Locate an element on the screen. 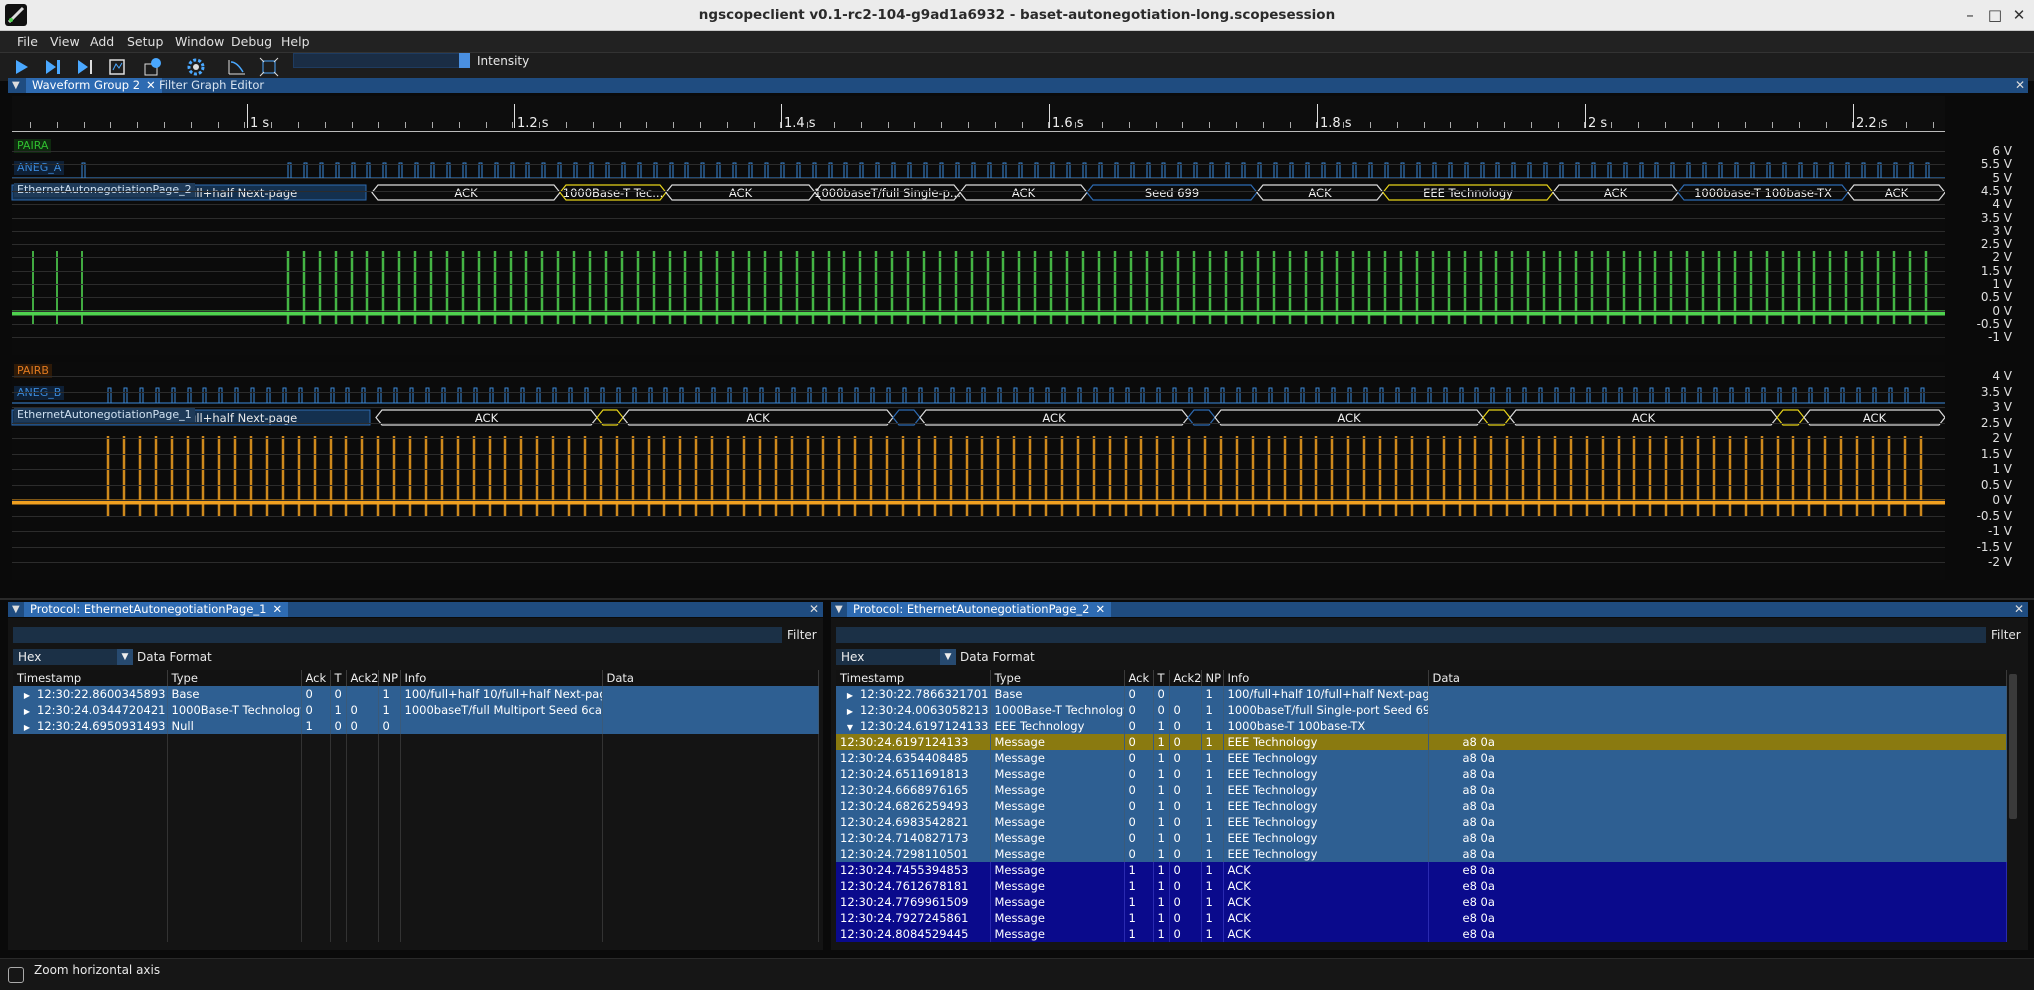  right-data-format-select: Hex ▼ is located at coordinates (896, 657).